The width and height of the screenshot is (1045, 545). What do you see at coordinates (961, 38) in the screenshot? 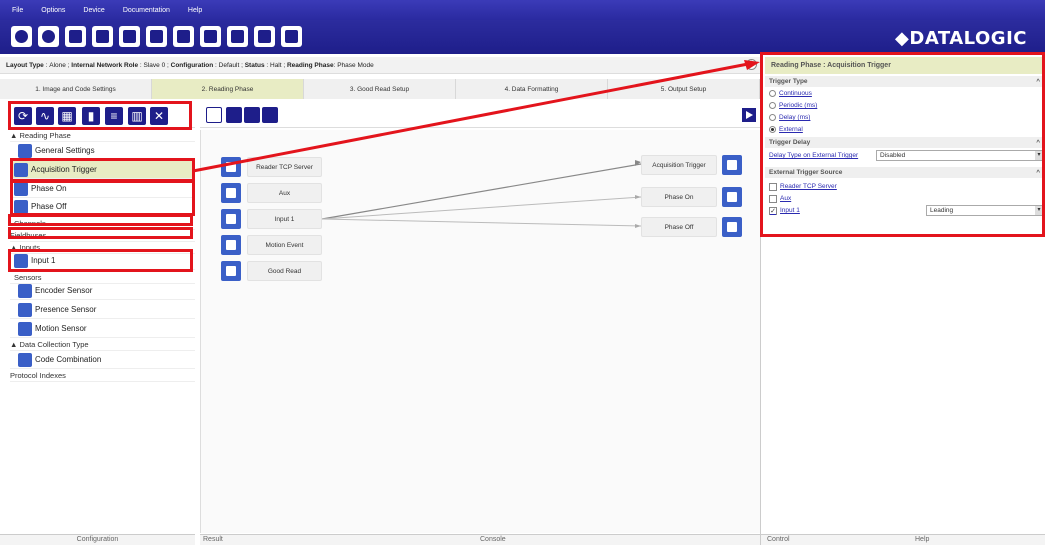
I see `datalogic-logo: ◆DATALOGIC` at bounding box center [961, 38].